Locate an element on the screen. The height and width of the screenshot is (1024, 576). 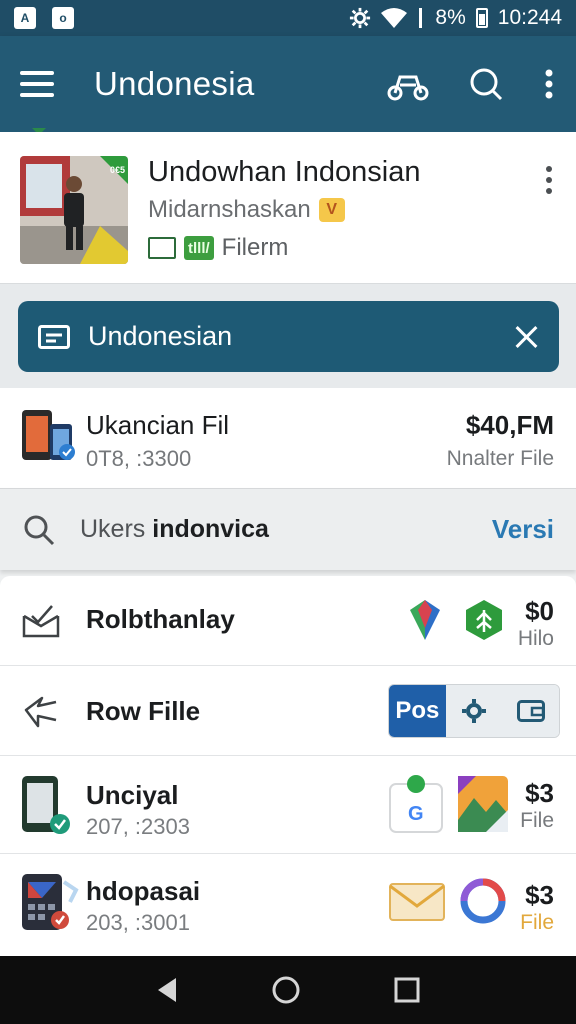
battery-percent: 8% is located at coordinates (450, 17).